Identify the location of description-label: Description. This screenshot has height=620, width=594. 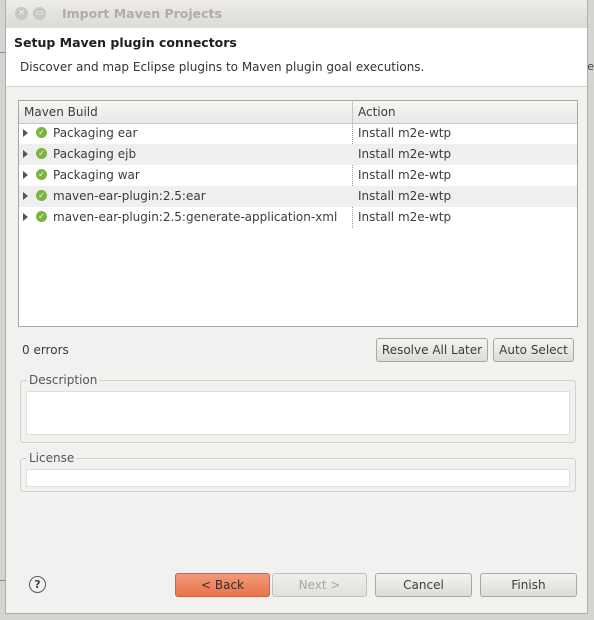
(63, 380).